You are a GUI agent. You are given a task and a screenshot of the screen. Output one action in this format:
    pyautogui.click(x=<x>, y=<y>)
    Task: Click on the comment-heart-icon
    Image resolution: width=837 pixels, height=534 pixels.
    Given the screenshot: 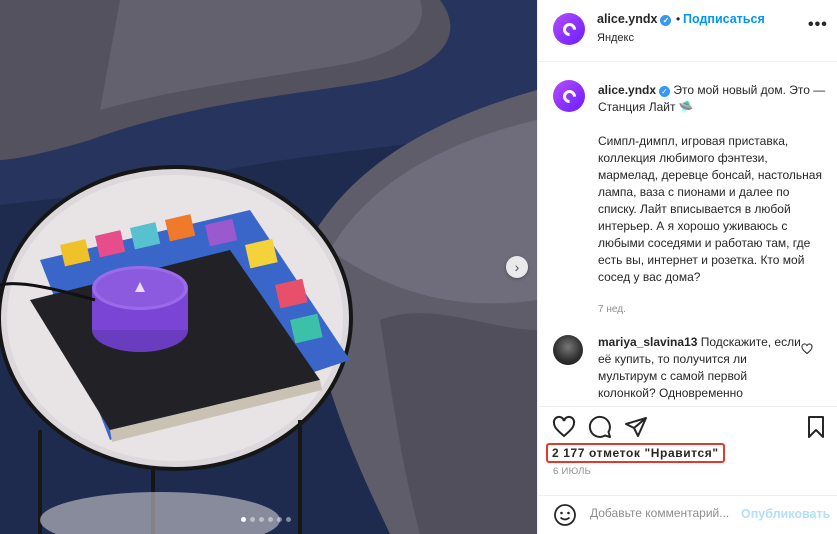 What is the action you would take?
    pyautogui.click(x=807, y=349)
    